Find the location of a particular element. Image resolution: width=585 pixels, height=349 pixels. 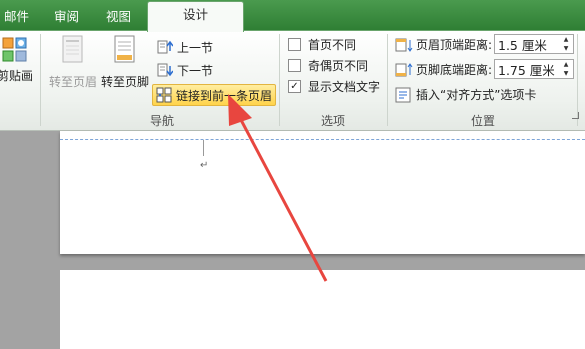

link-to-previous-label: 链接到前一条页眉 is located at coordinates (224, 95).